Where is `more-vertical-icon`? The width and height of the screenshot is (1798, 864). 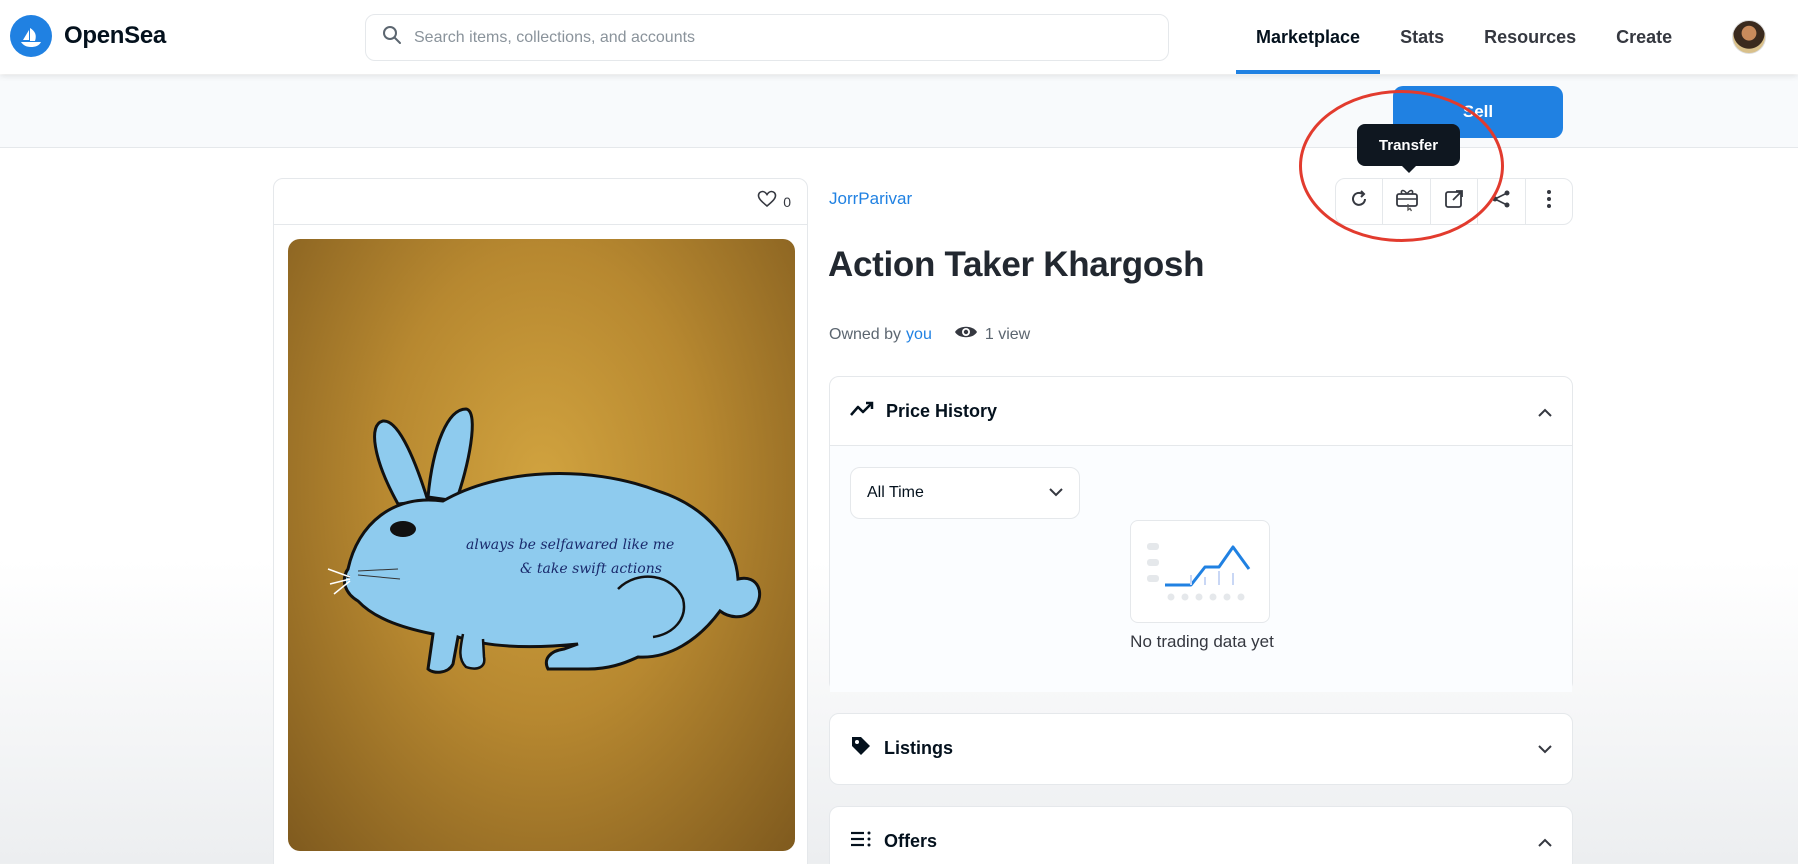 more-vertical-icon is located at coordinates (1549, 201).